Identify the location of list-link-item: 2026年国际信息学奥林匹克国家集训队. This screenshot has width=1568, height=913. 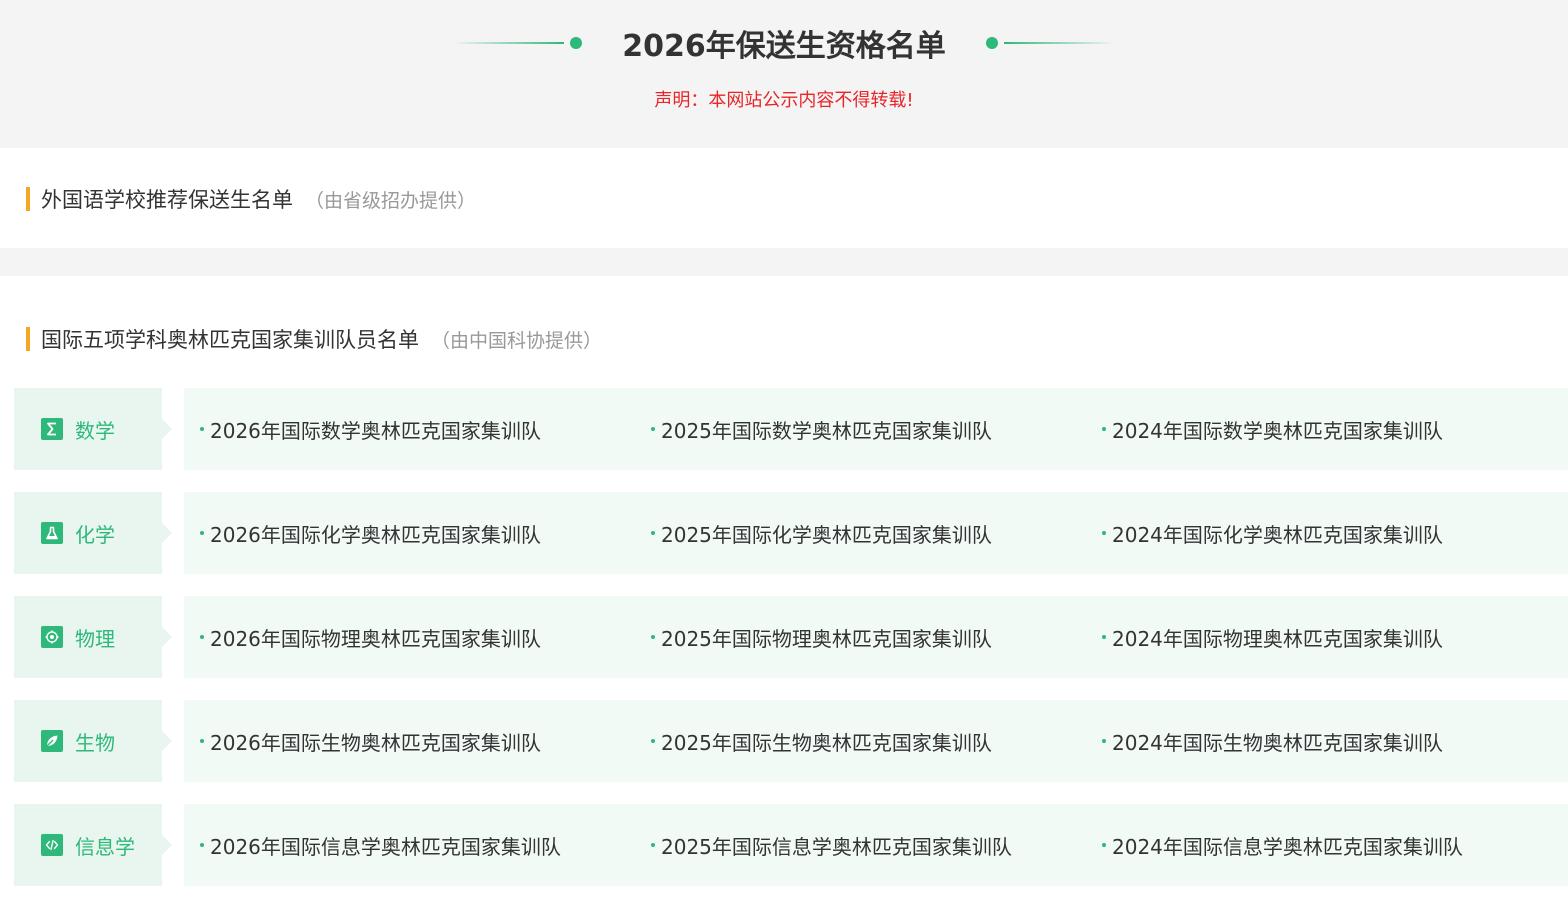
(380, 845).